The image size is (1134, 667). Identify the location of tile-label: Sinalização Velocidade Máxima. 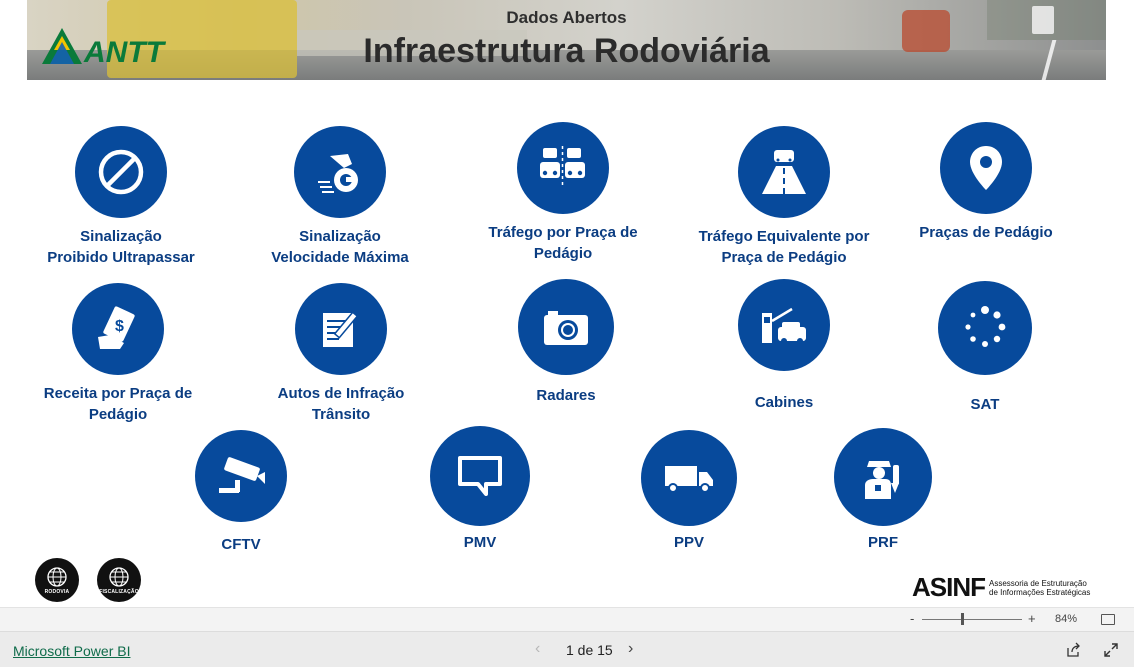
(340, 247).